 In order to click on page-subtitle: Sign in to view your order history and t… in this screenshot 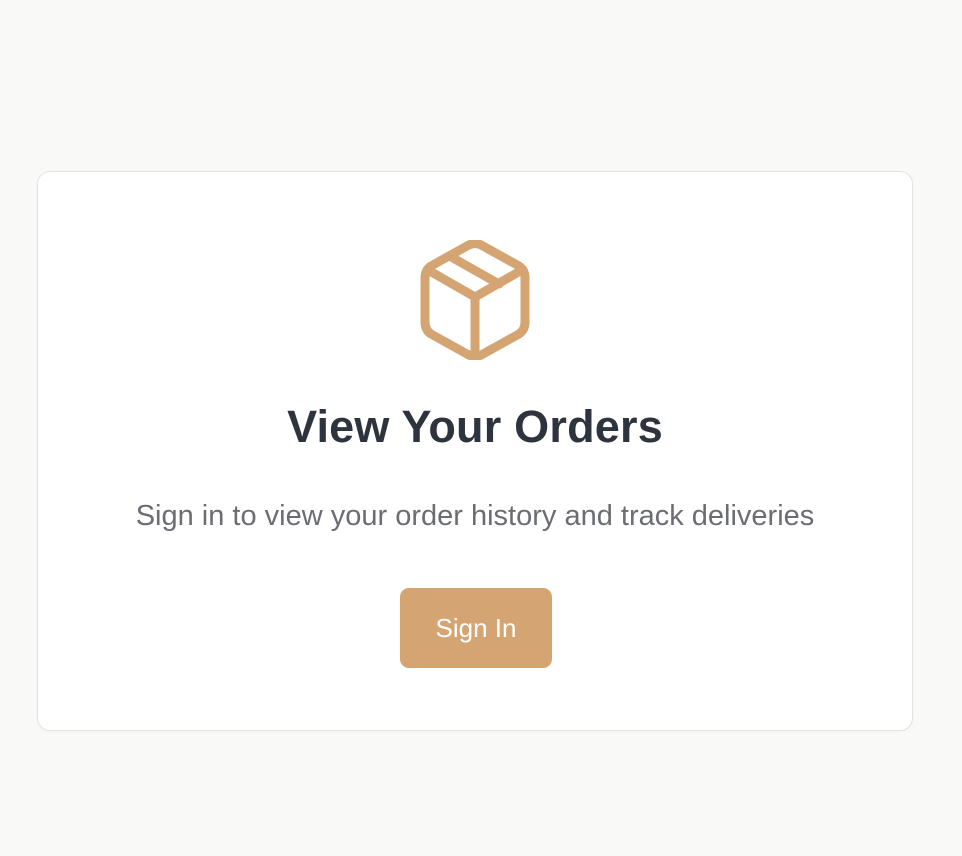, I will do `click(475, 516)`.